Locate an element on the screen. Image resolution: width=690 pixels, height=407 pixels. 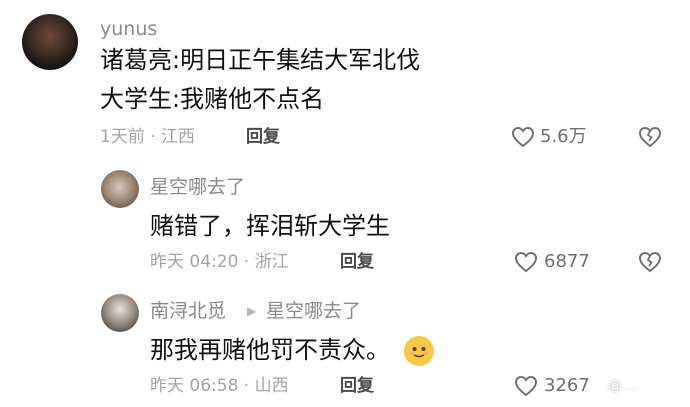
smiling-face-emoji is located at coordinates (419, 351).